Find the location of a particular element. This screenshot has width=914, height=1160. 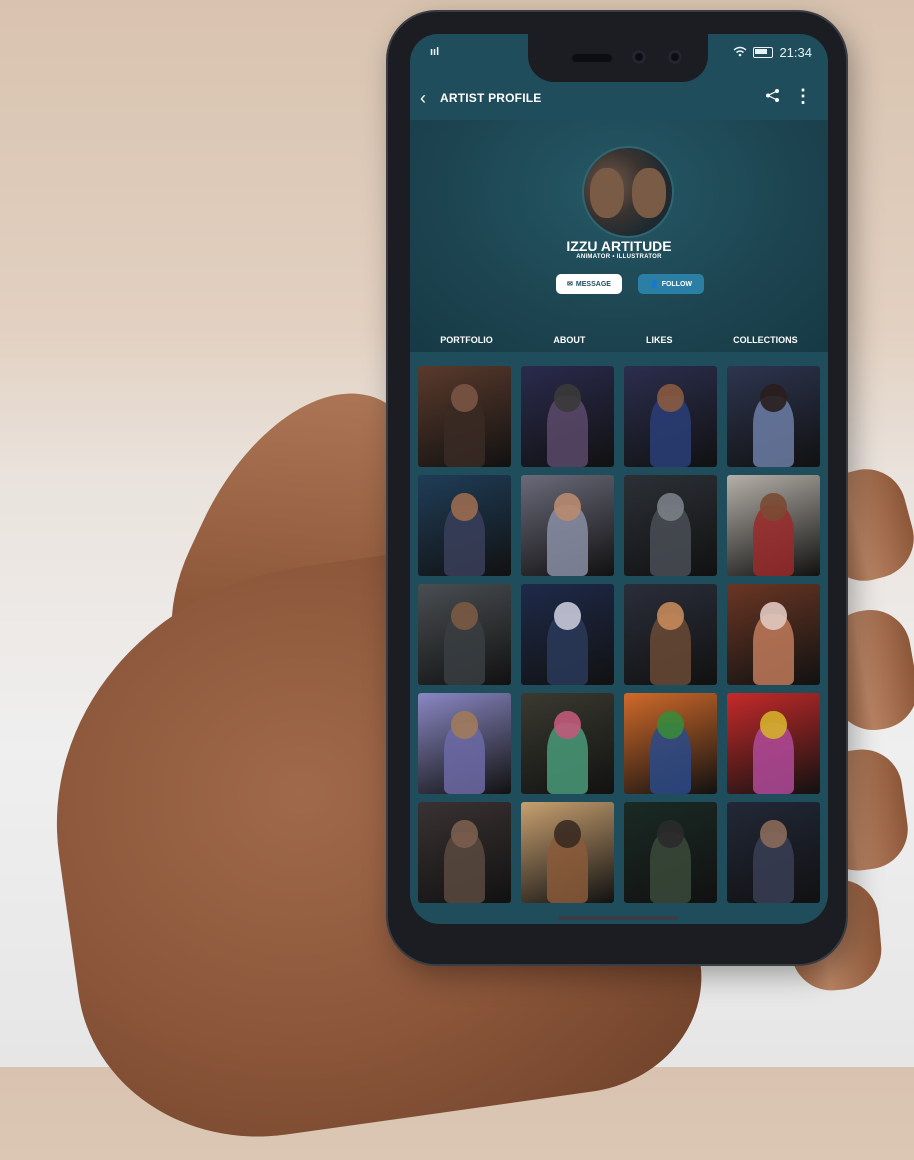

back-chevron-icon: ‹ is located at coordinates (423, 98).